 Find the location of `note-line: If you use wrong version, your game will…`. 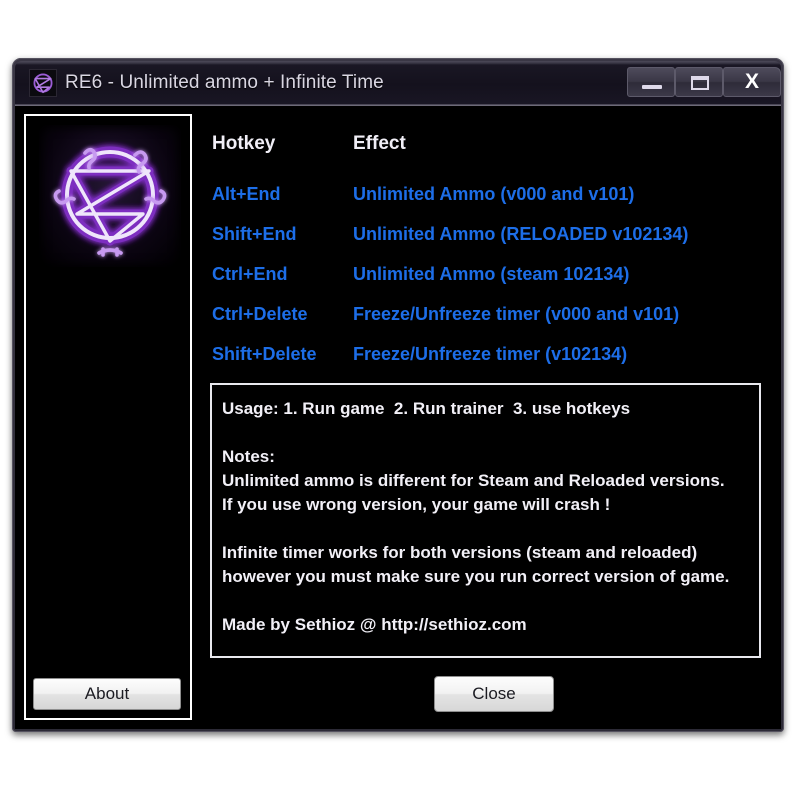

note-line: If you use wrong version, your game will… is located at coordinates (416, 504).